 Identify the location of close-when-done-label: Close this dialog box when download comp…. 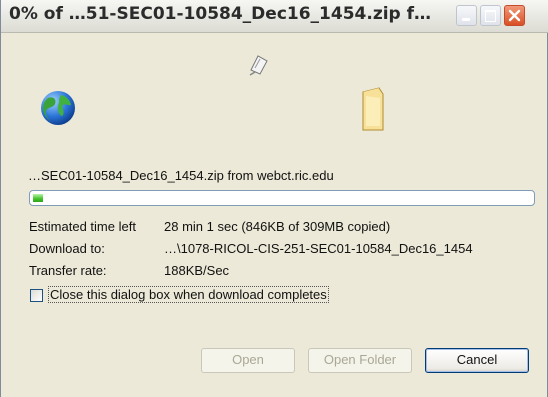
(188, 294).